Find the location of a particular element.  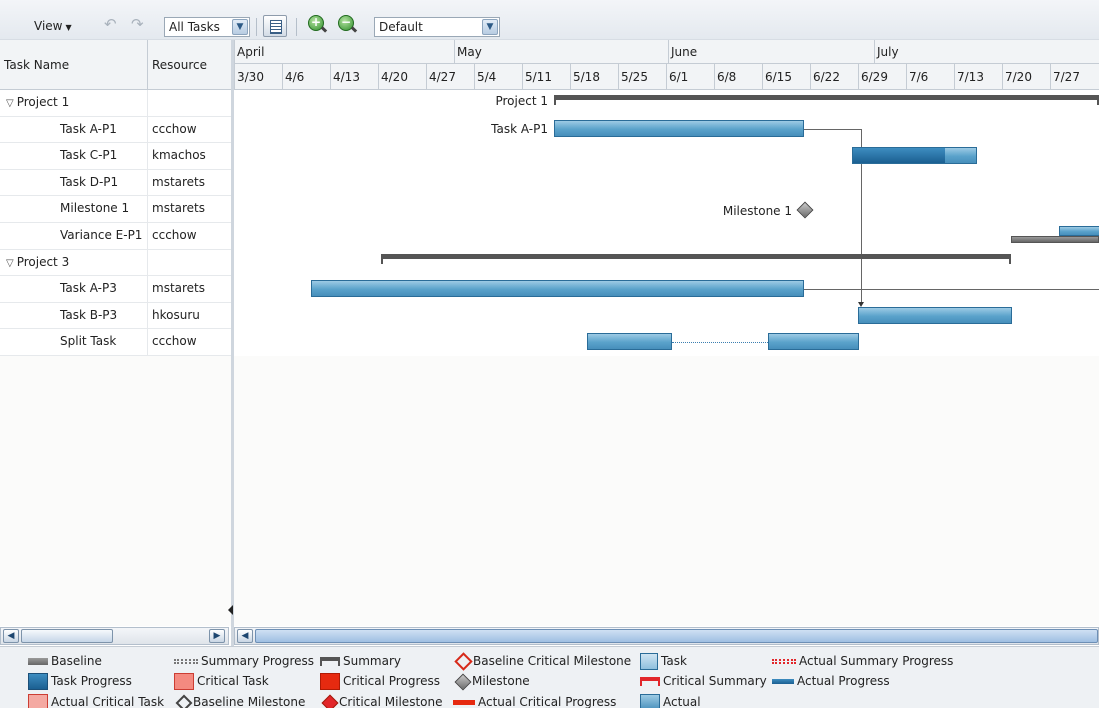

scroll-right-icon: ▶ is located at coordinates (217, 636).